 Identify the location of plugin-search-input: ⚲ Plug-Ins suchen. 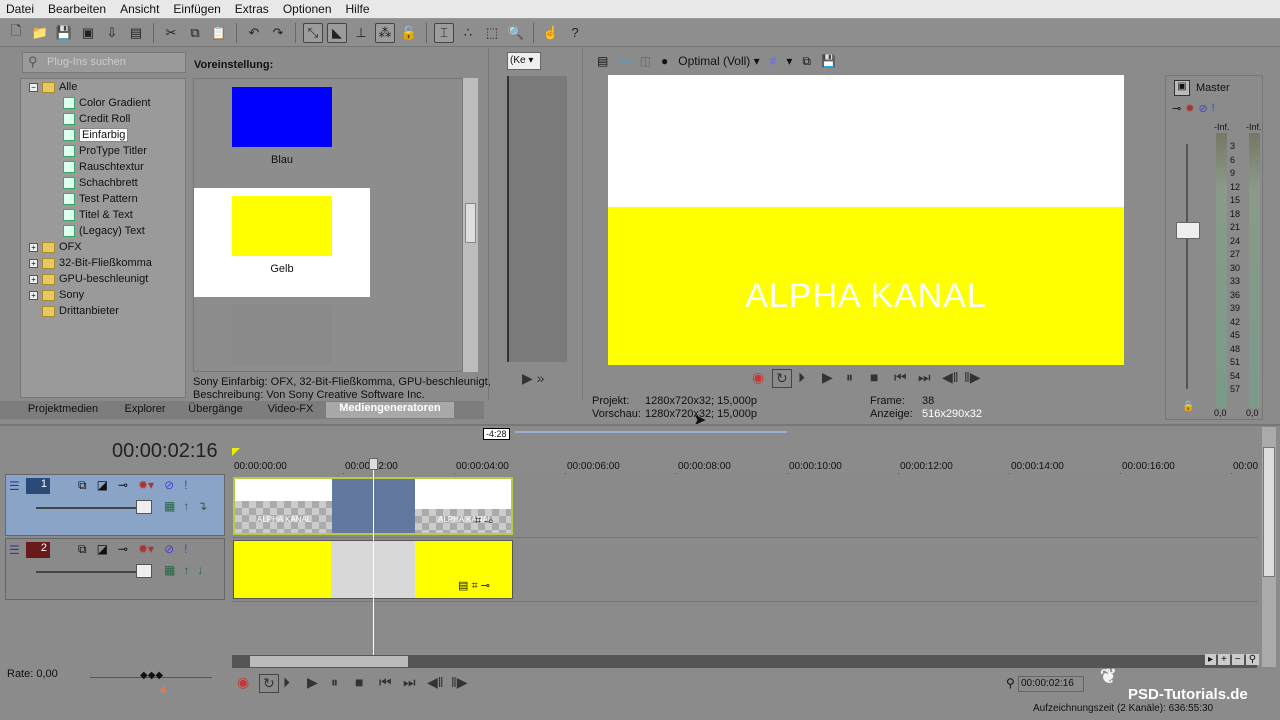
(104, 62).